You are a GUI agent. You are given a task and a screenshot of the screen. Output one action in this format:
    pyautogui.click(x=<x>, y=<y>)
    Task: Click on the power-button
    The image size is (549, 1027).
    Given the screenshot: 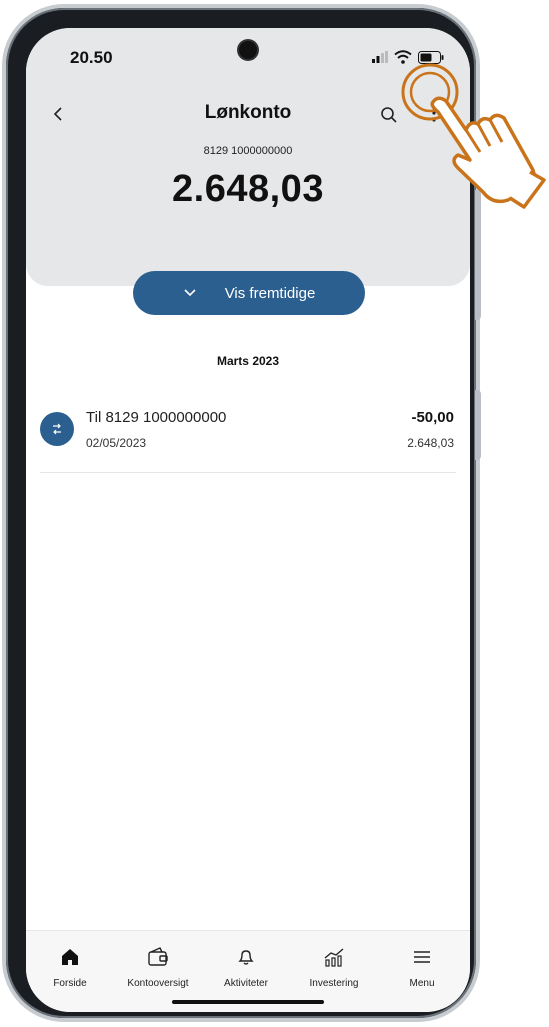 What is the action you would take?
    pyautogui.click(x=478, y=425)
    